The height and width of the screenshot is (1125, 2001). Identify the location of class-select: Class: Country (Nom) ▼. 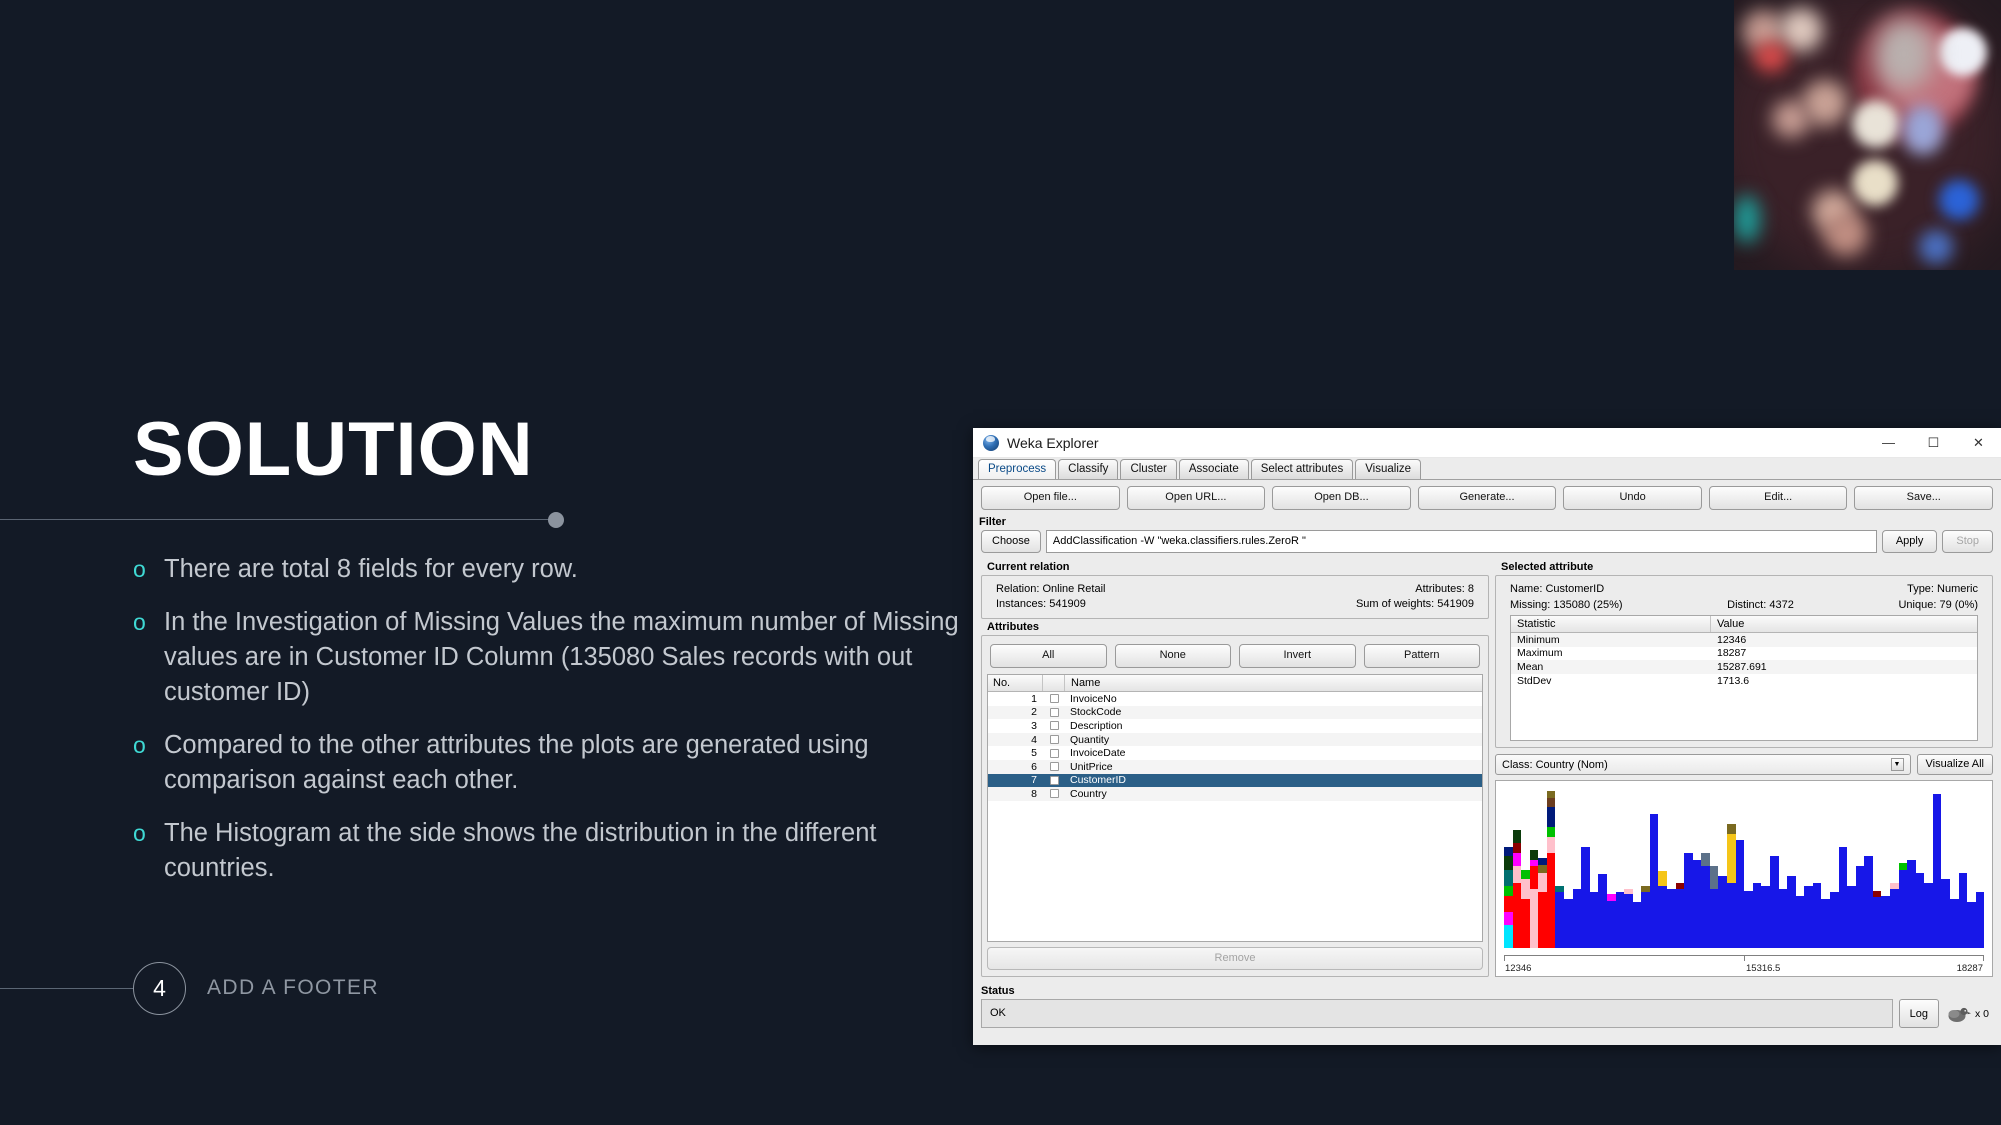
(1703, 764).